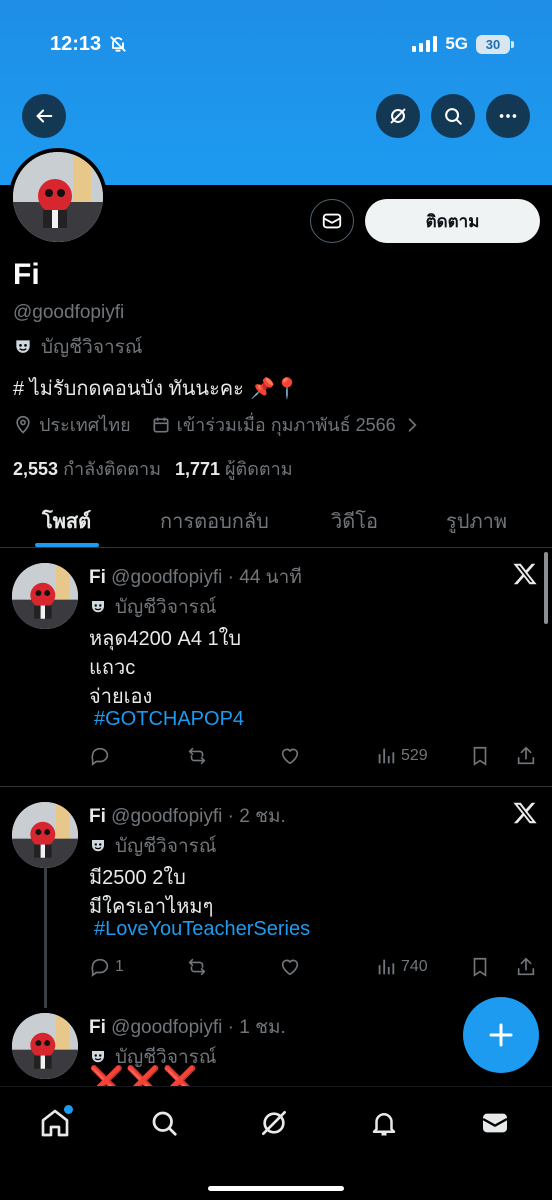 This screenshot has height=1200, width=552. I want to click on reply-button, so click(102, 756).